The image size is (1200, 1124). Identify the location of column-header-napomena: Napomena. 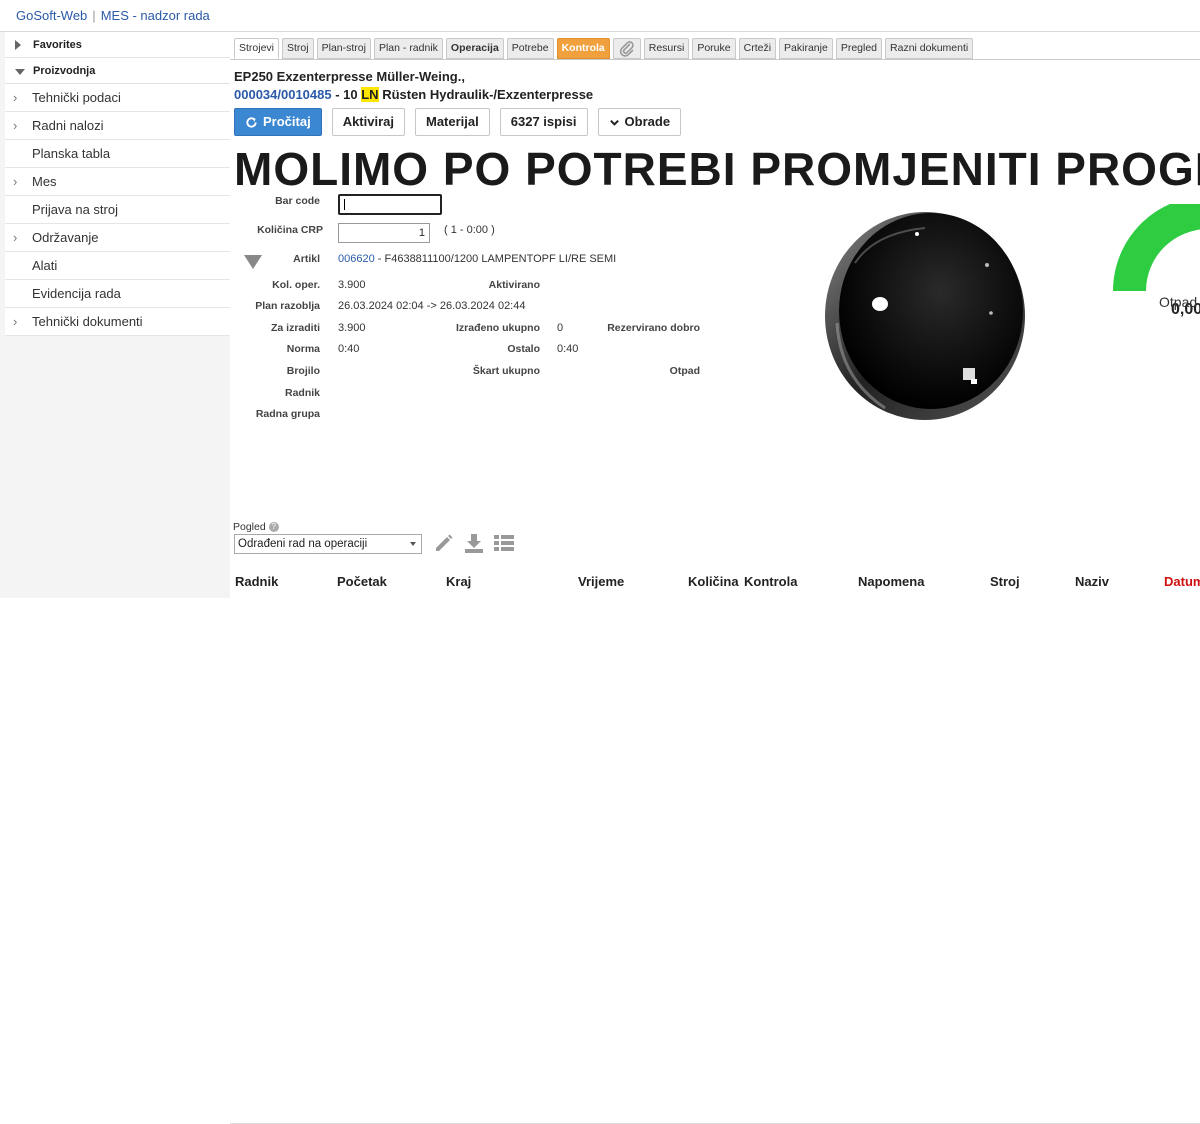
(891, 581).